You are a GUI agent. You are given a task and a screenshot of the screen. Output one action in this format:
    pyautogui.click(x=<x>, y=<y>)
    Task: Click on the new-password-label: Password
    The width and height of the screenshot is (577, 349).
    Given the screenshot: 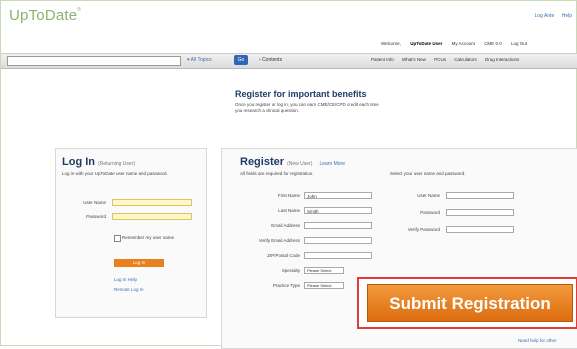 What is the action you would take?
    pyautogui.click(x=430, y=212)
    